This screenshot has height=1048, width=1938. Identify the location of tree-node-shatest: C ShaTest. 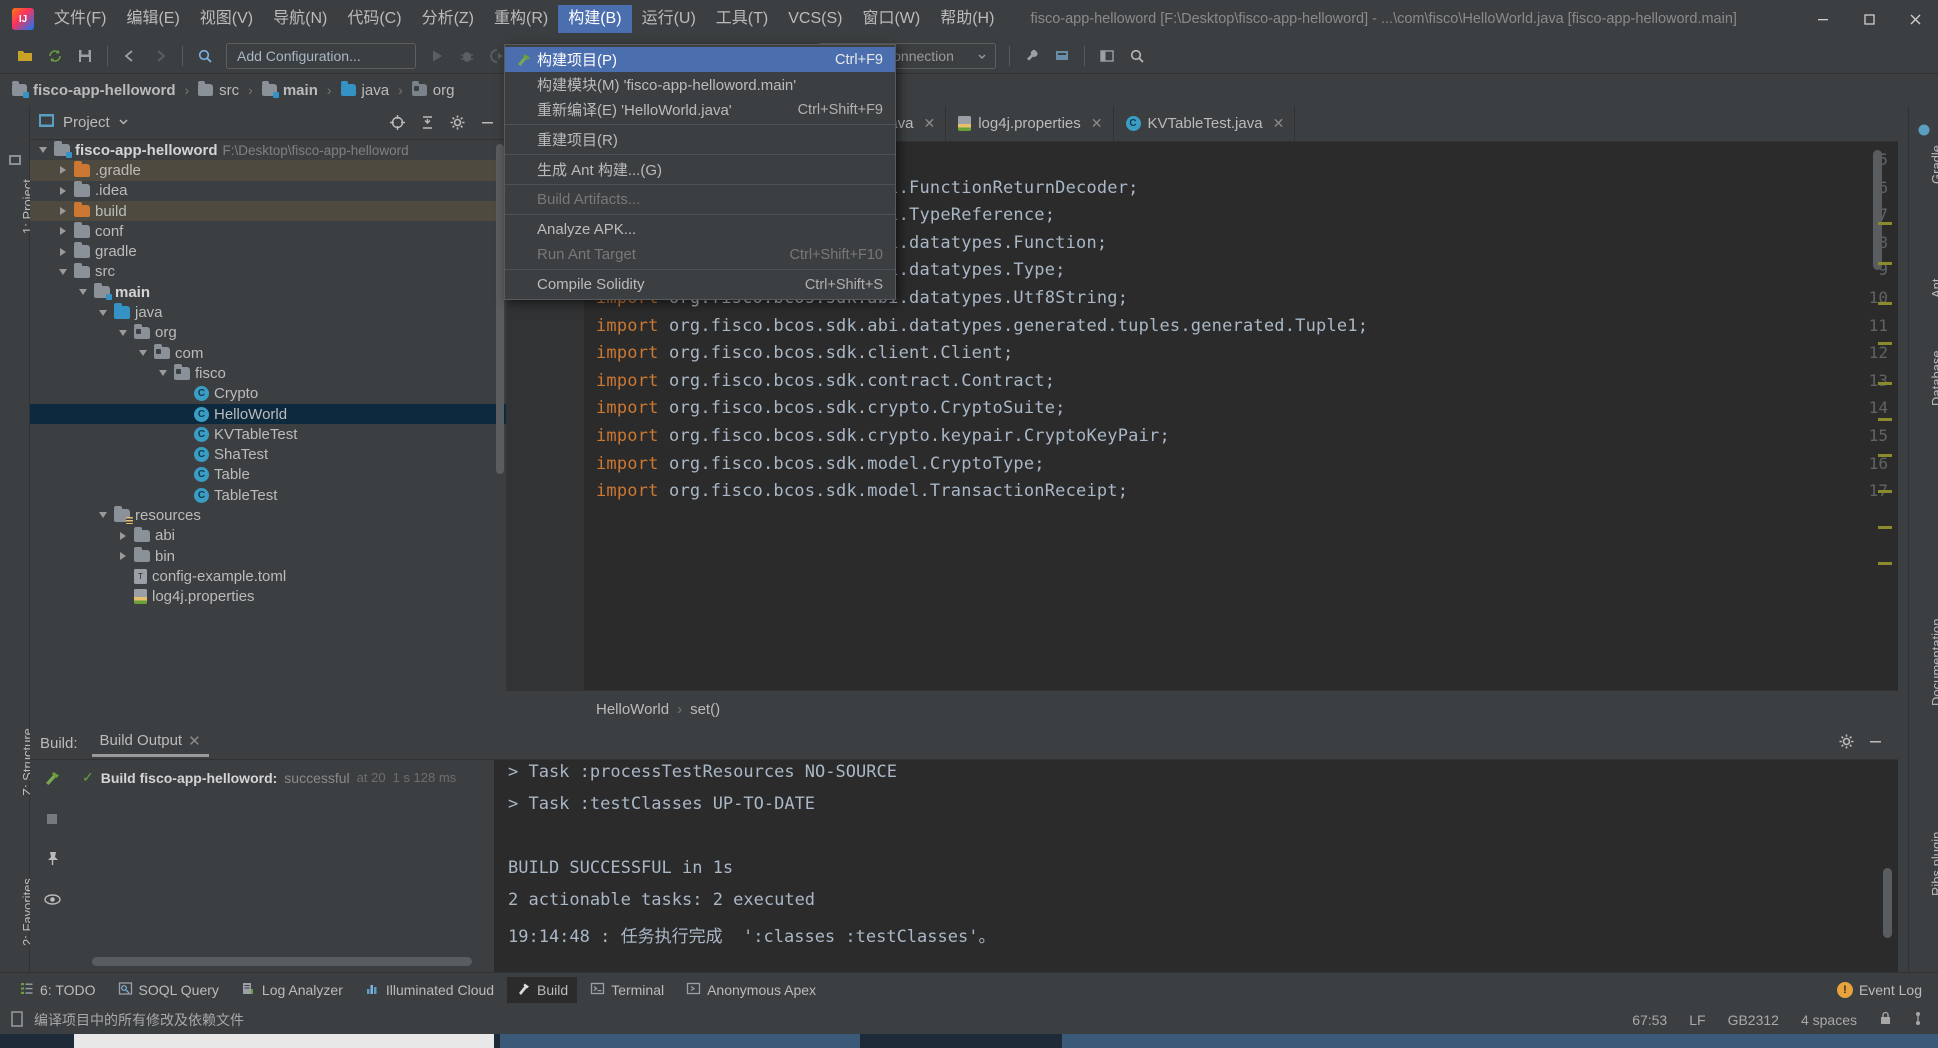
(268, 454).